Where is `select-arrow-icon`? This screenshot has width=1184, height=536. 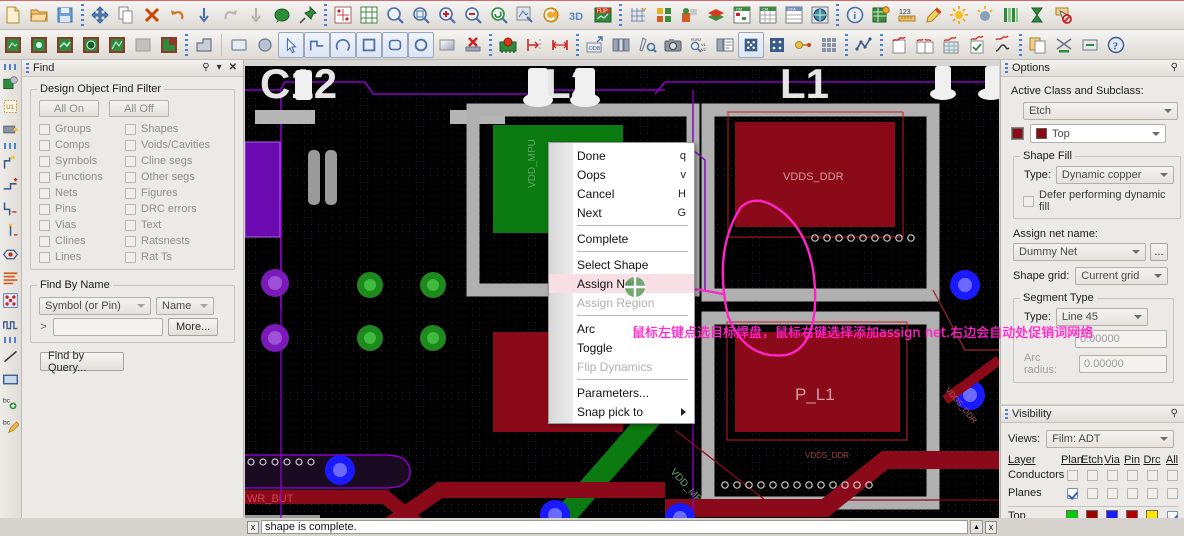 select-arrow-icon is located at coordinates (291, 44).